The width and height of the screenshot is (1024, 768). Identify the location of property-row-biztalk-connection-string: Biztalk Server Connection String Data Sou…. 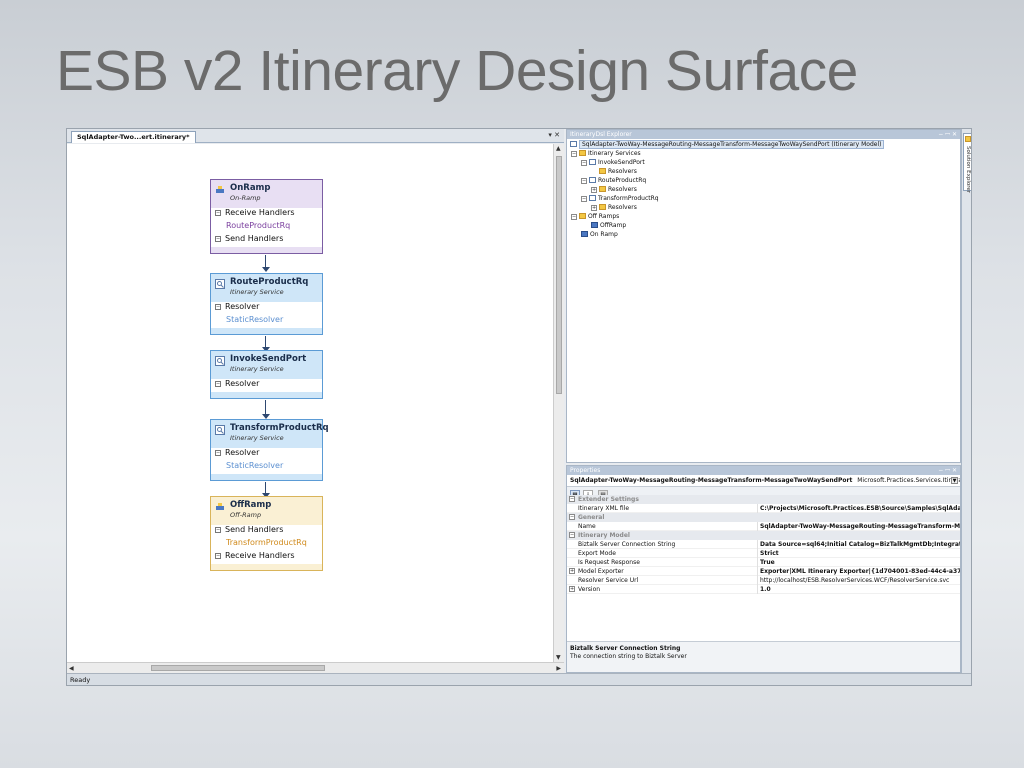
(764, 544).